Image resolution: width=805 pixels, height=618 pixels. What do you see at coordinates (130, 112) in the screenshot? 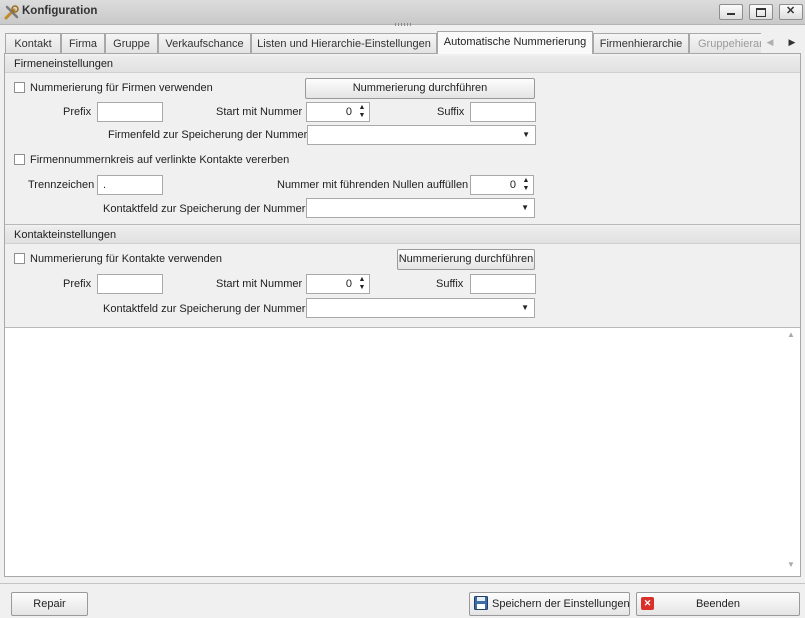
I see `firmen-prefix-input` at bounding box center [130, 112].